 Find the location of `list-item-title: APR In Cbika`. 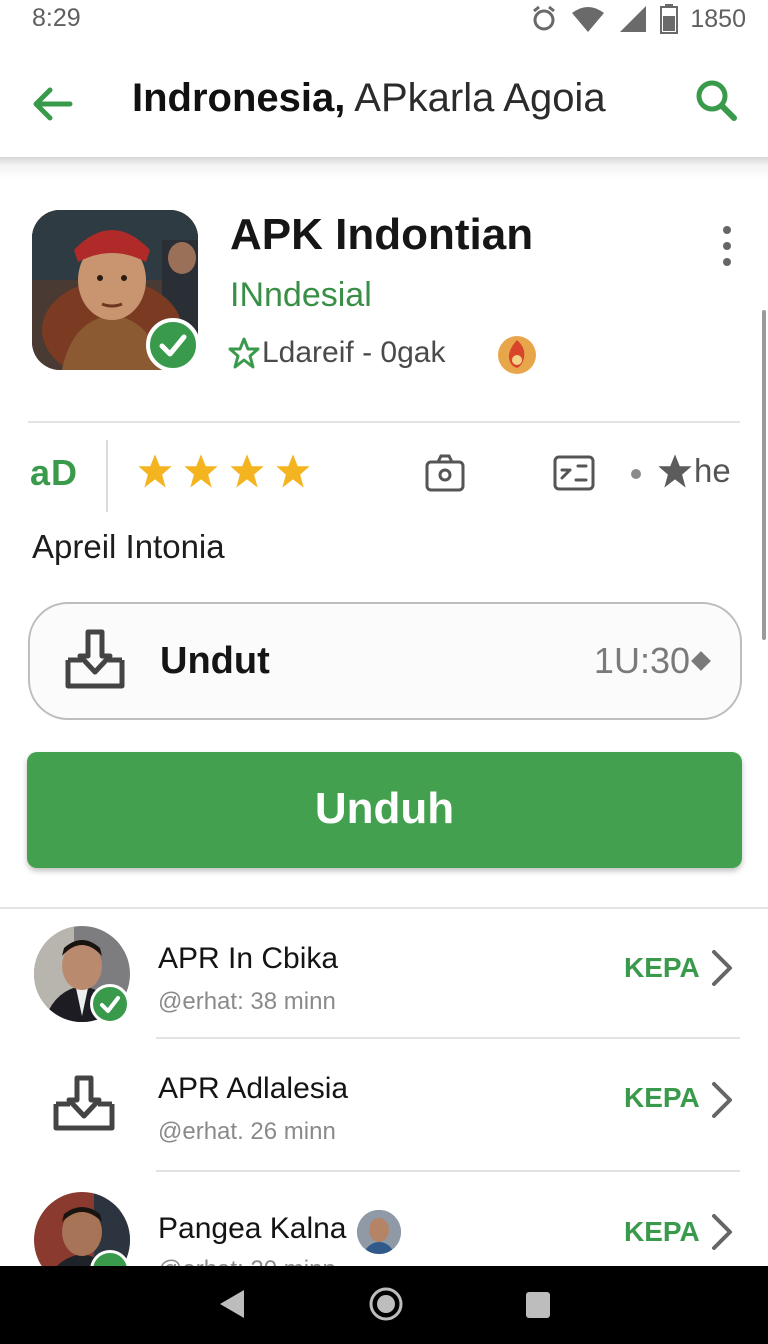

list-item-title: APR In Cbika is located at coordinates (248, 958).